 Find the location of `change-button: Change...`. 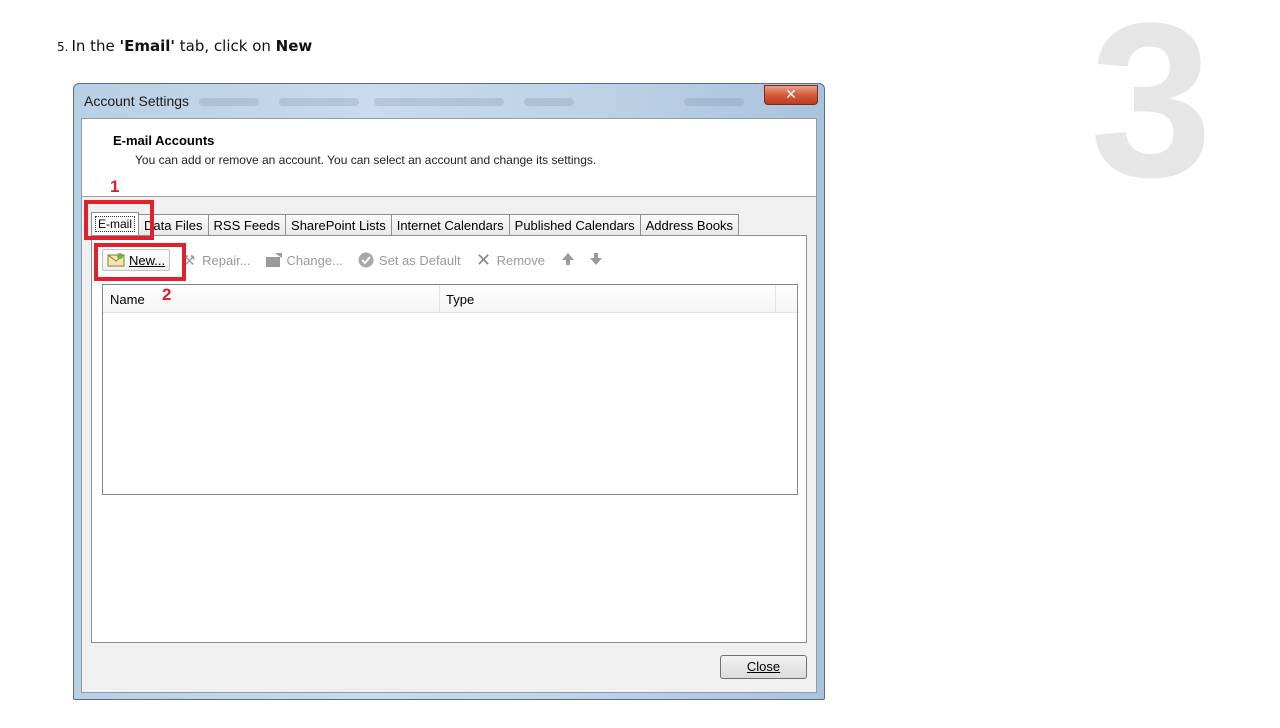

change-button: Change... is located at coordinates (304, 260).